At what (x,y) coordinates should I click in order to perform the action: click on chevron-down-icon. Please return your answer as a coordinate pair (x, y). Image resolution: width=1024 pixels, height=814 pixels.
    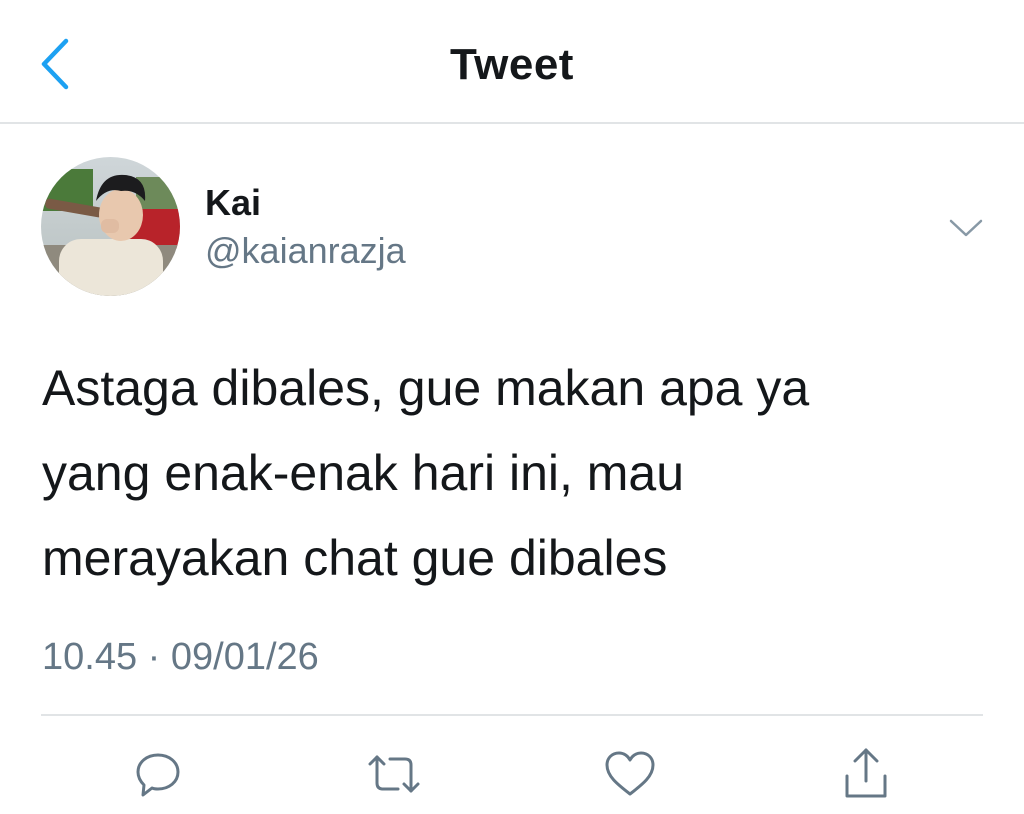
    Looking at the image, I should click on (966, 228).